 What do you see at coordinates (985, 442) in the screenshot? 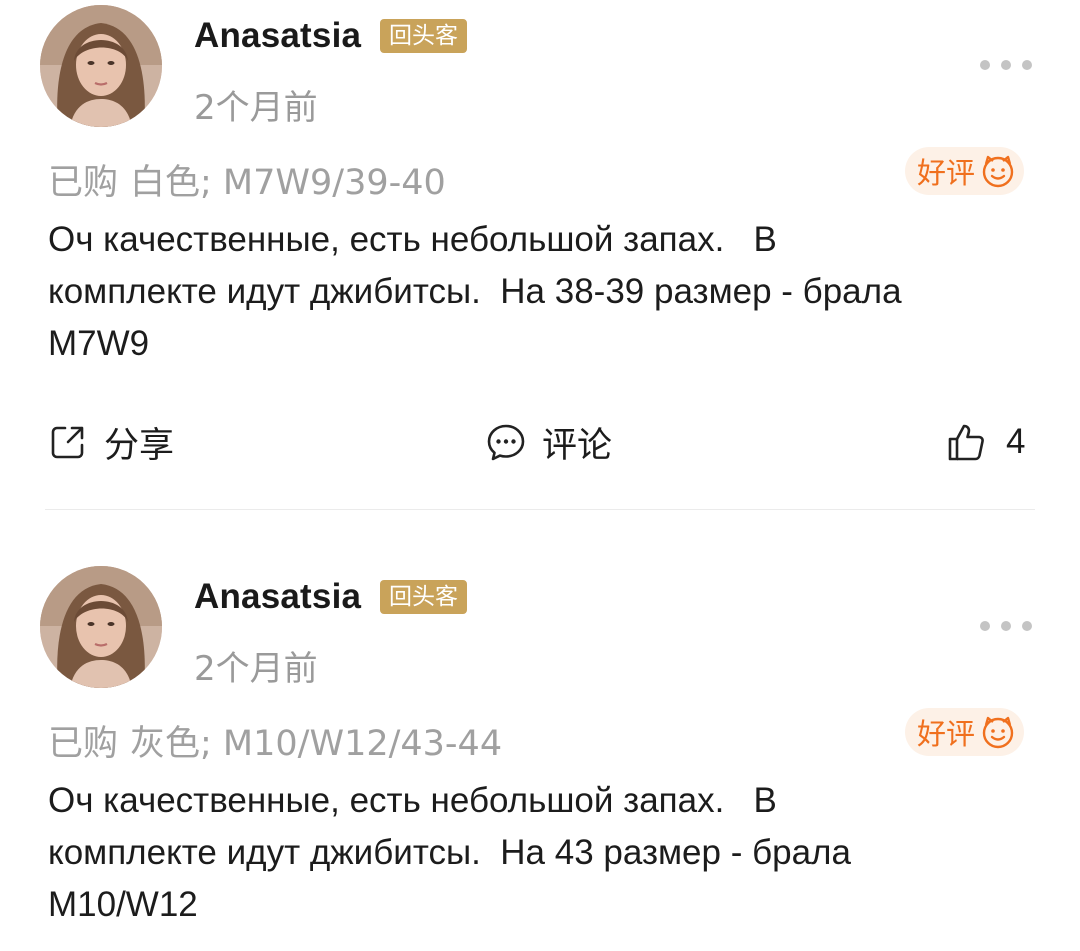
I see `like-button: 4` at bounding box center [985, 442].